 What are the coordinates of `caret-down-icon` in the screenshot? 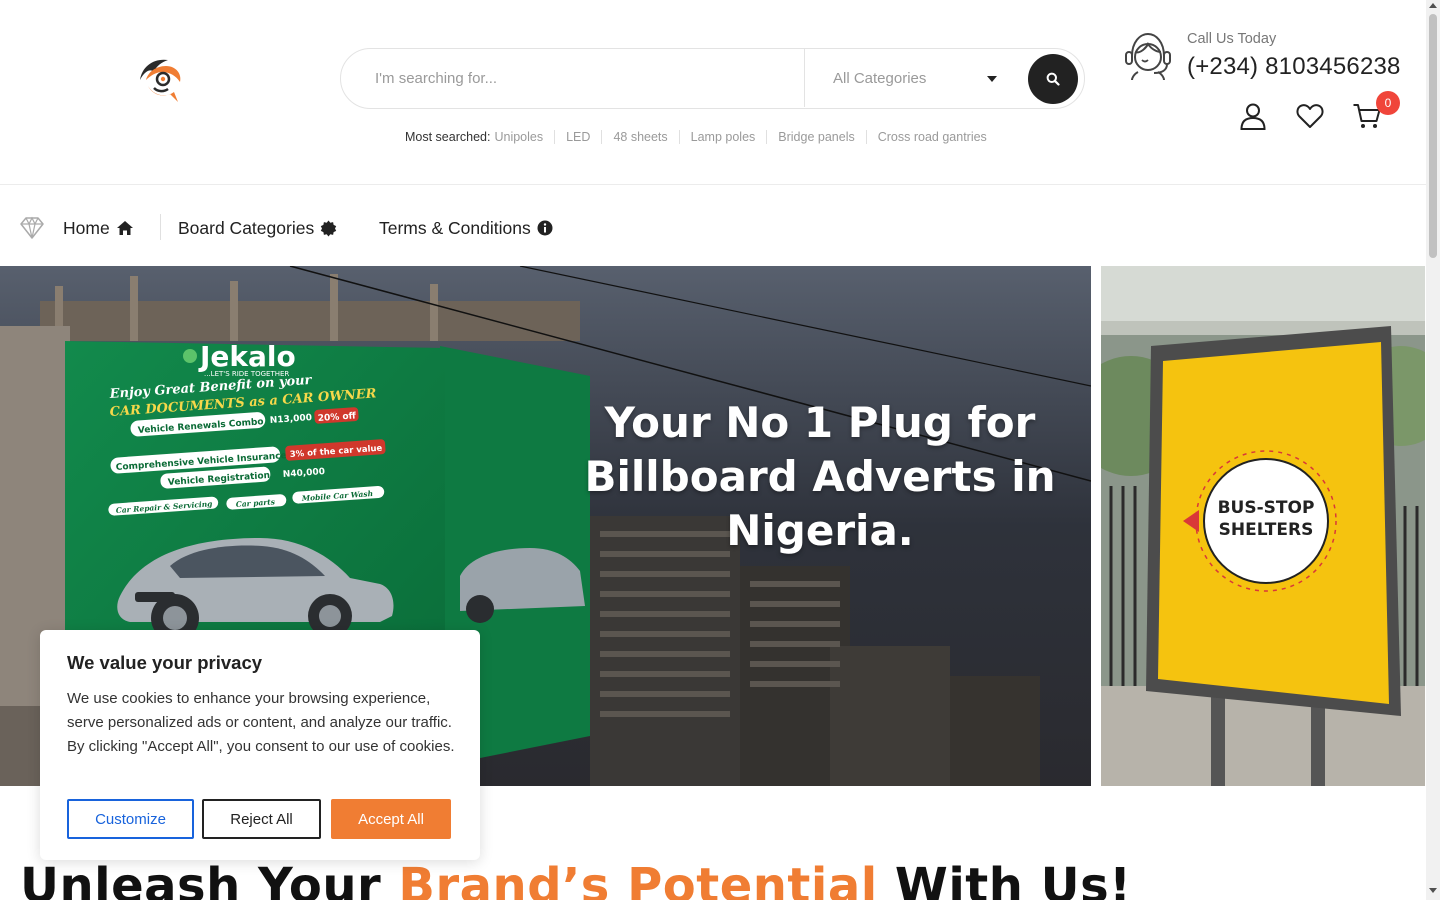 It's located at (992, 79).